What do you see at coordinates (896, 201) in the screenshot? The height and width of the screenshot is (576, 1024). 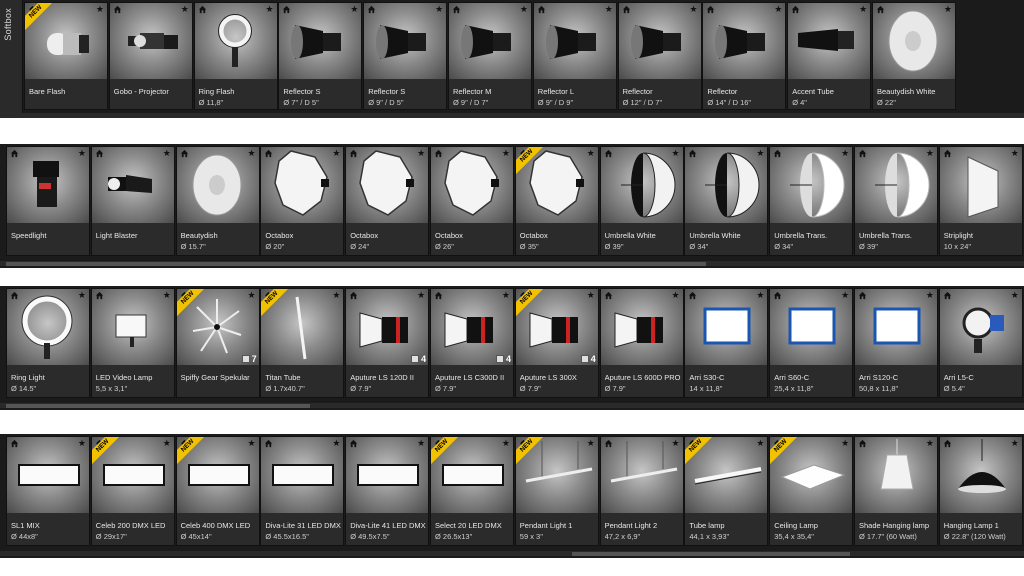 I see `light-modifier-card: ★ Umbrella Trans. Ø 39"` at bounding box center [896, 201].